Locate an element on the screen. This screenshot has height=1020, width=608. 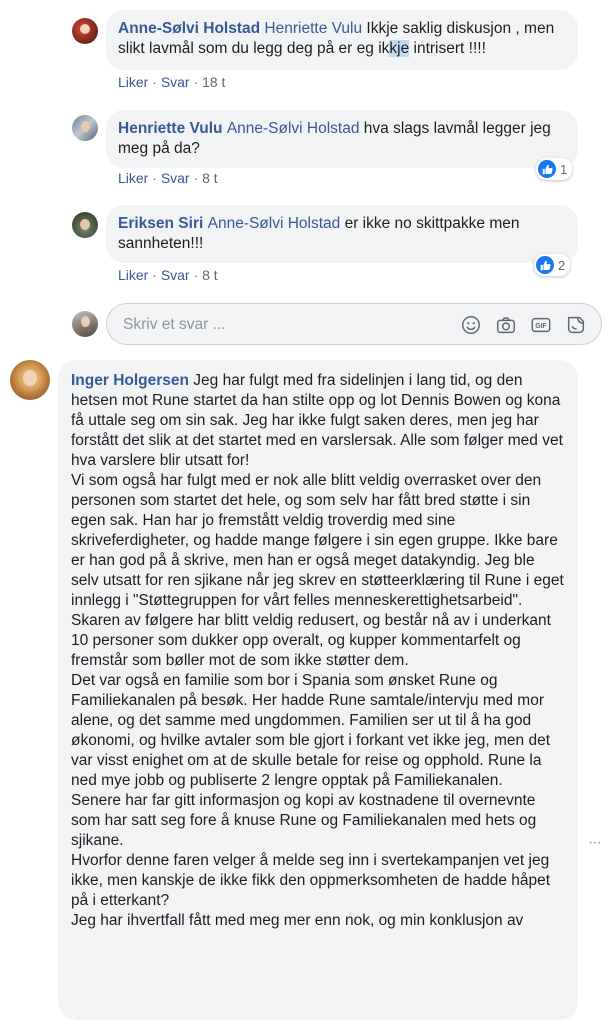
gif-icon: GIF is located at coordinates (541, 325).